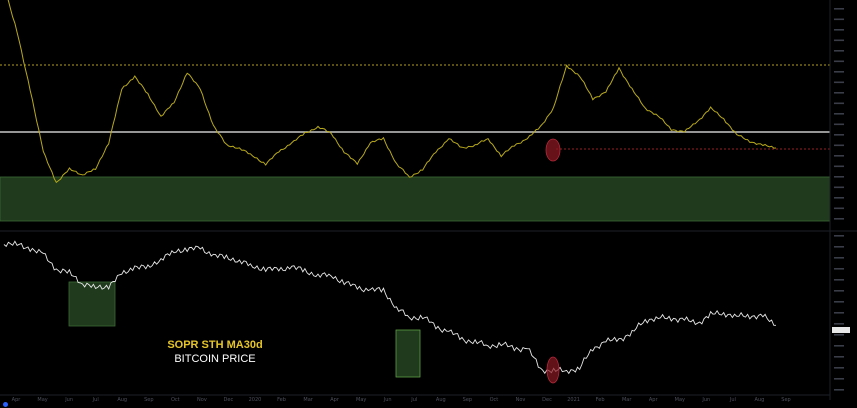 The width and height of the screenshot is (857, 408). Describe the element at coordinates (215, 345) in the screenshot. I see `legend-sopr-label: SOPR STH MA30d` at that location.